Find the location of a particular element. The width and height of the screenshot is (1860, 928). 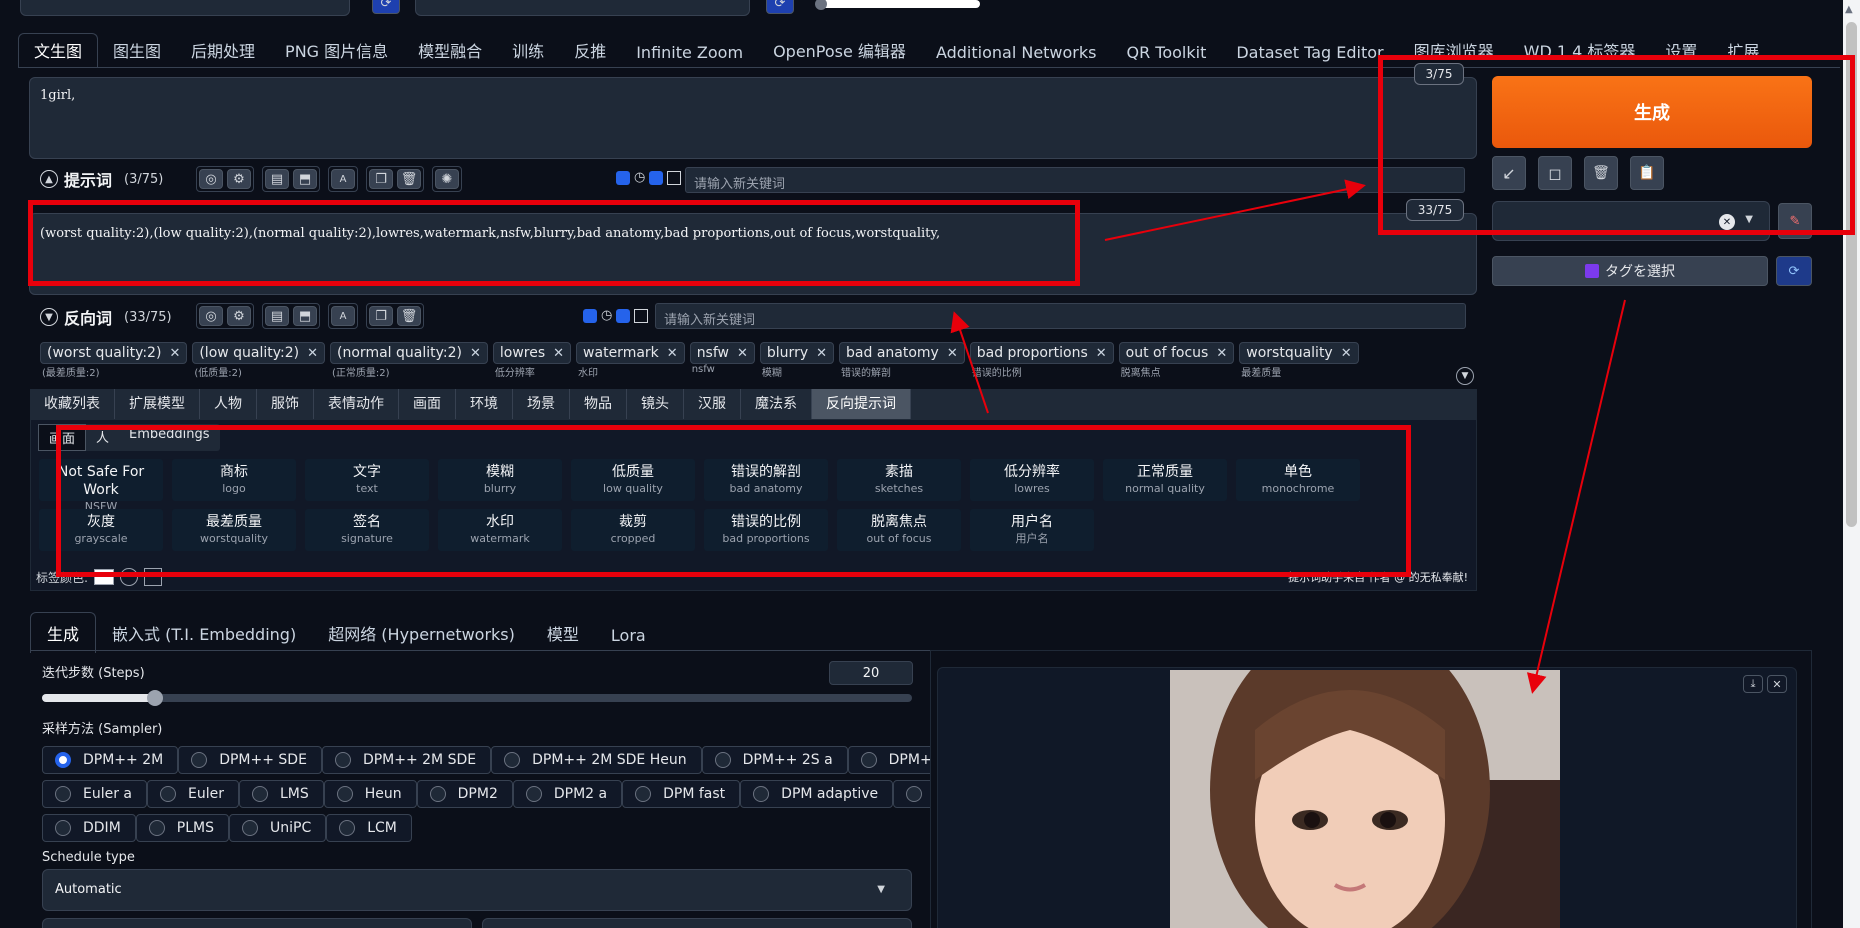

sampler-option: PLMS is located at coordinates (182, 828).